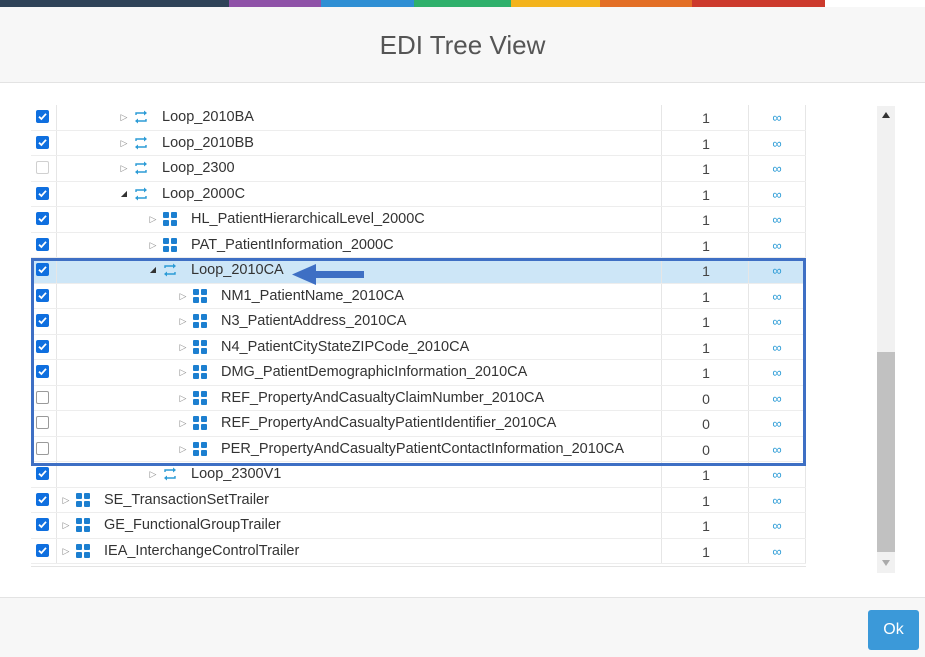 Image resolution: width=925 pixels, height=657 pixels. What do you see at coordinates (374, 372) in the screenshot?
I see `tree-node-label: DMG_PatientDemographicInformation_2010CA` at bounding box center [374, 372].